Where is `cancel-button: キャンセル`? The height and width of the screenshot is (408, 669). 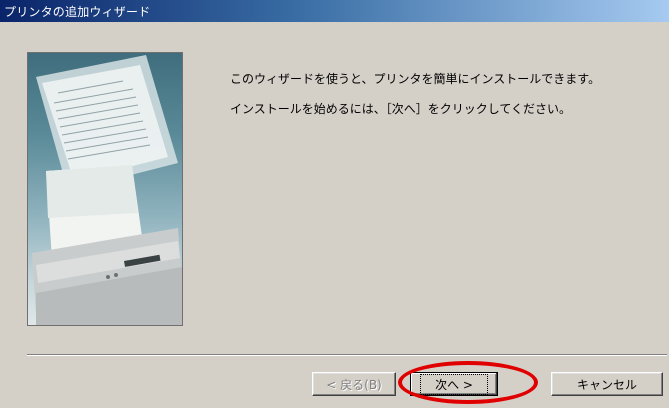
cancel-button: キャンセル is located at coordinates (607, 384).